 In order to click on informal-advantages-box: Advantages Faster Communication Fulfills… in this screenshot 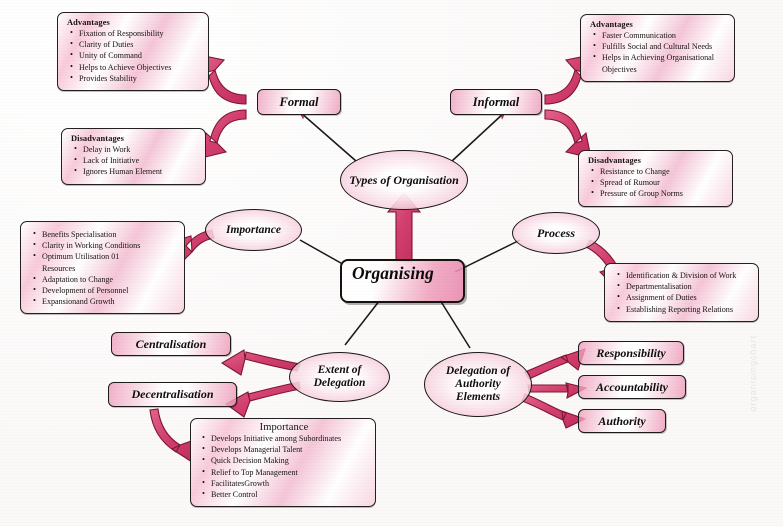, I will do `click(657, 48)`.